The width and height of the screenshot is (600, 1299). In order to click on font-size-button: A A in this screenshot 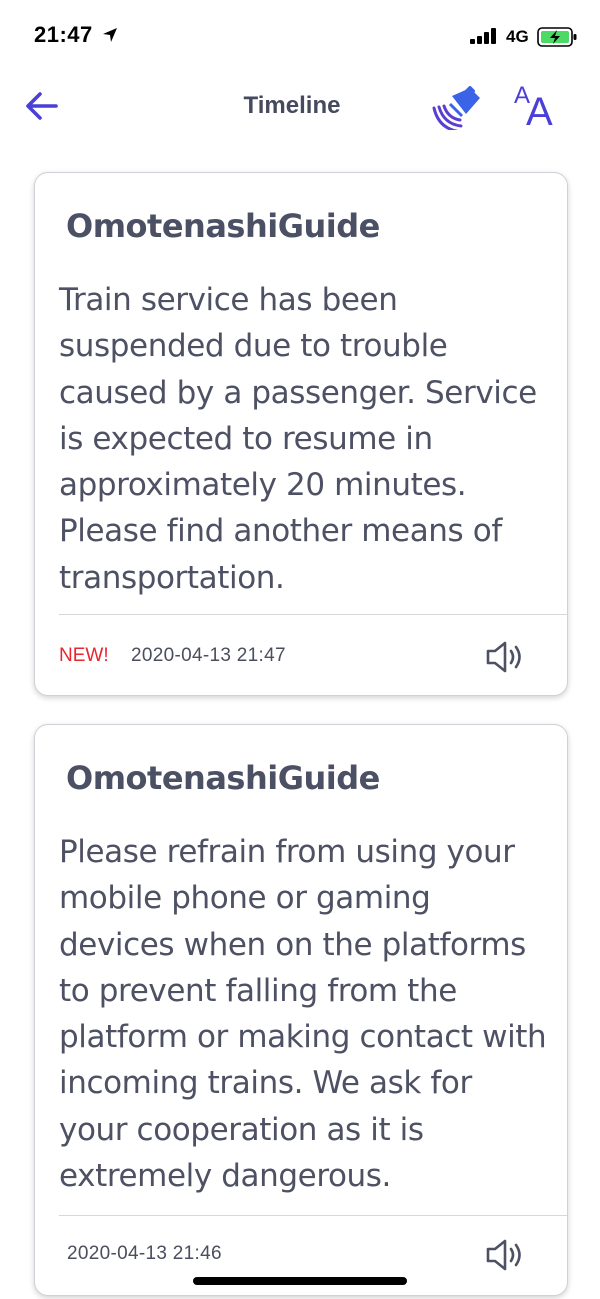, I will do `click(537, 108)`.